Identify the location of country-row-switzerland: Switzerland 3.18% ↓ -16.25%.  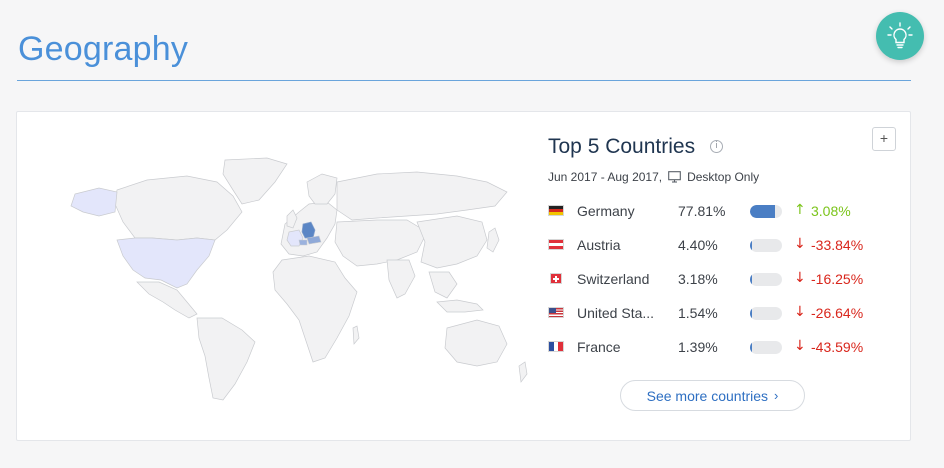
(718, 281).